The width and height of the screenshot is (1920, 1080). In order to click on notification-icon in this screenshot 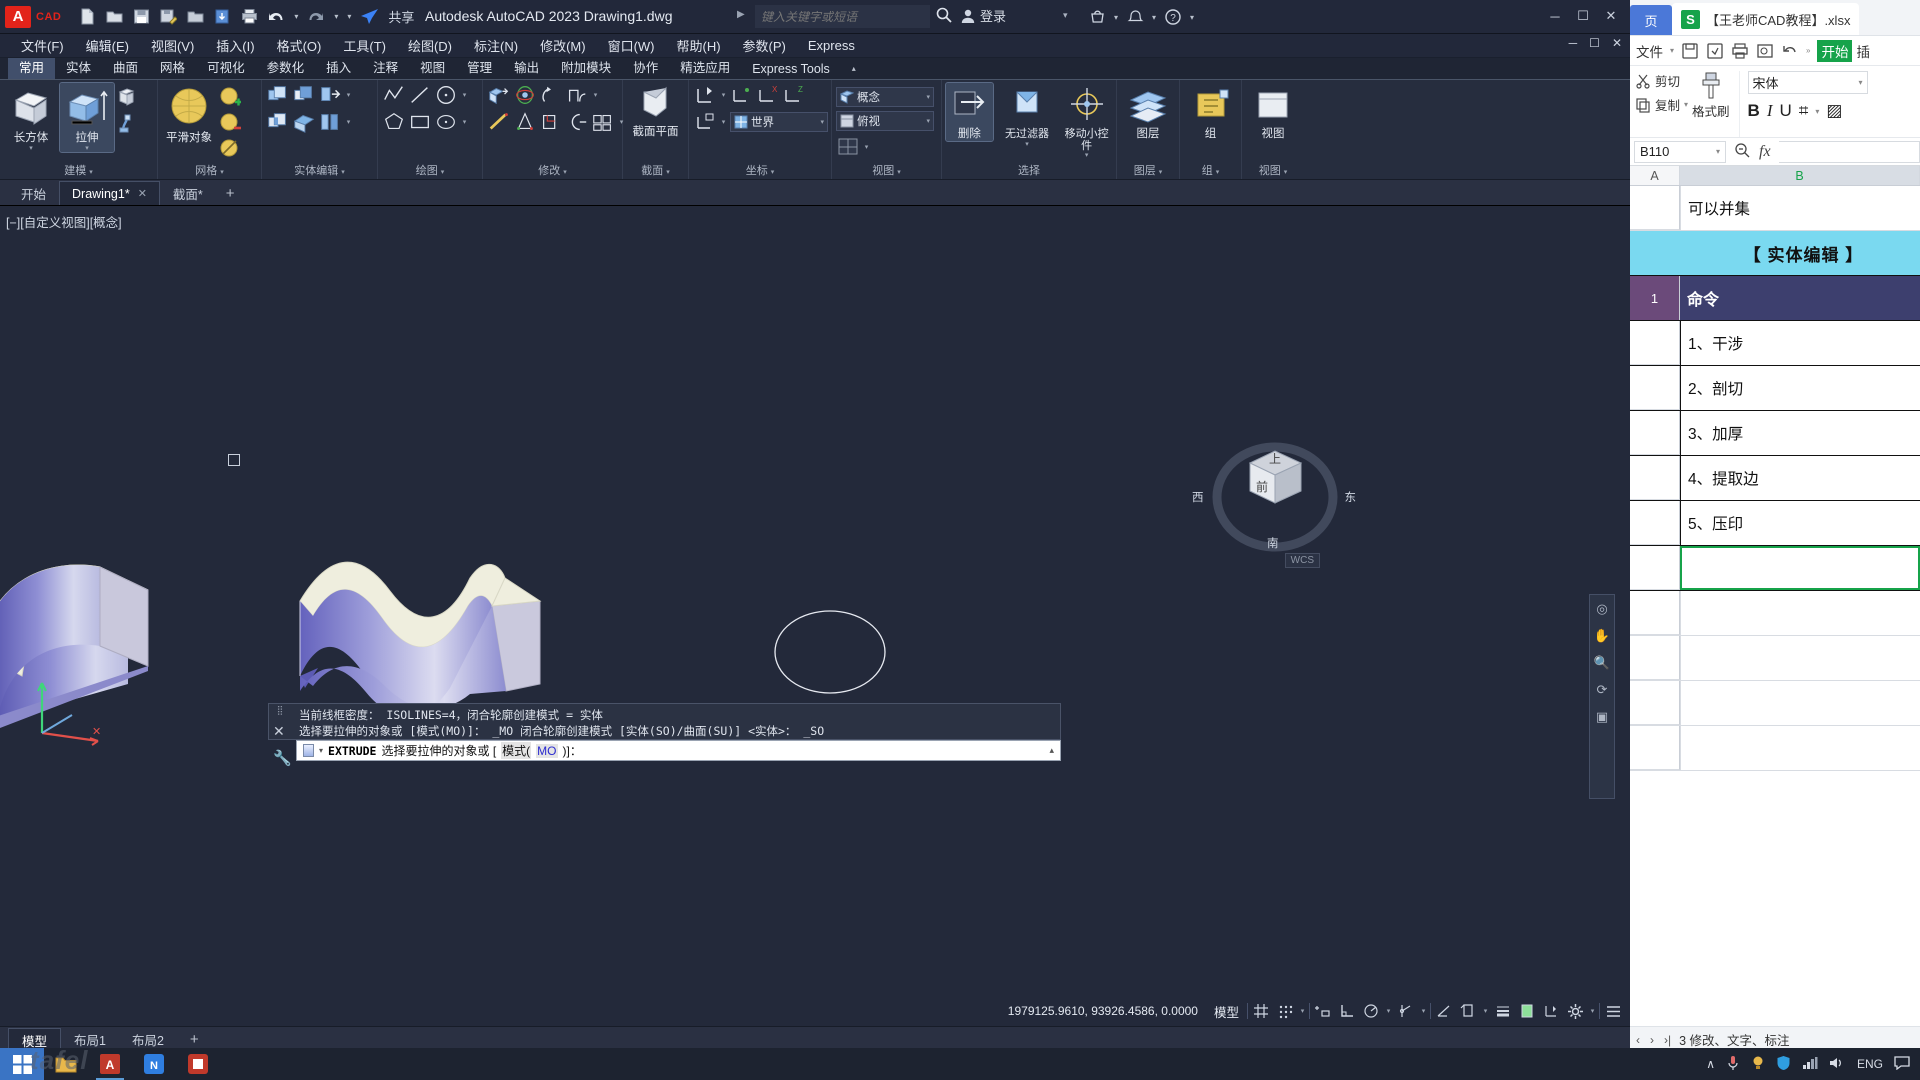, I will do `click(1135, 17)`.